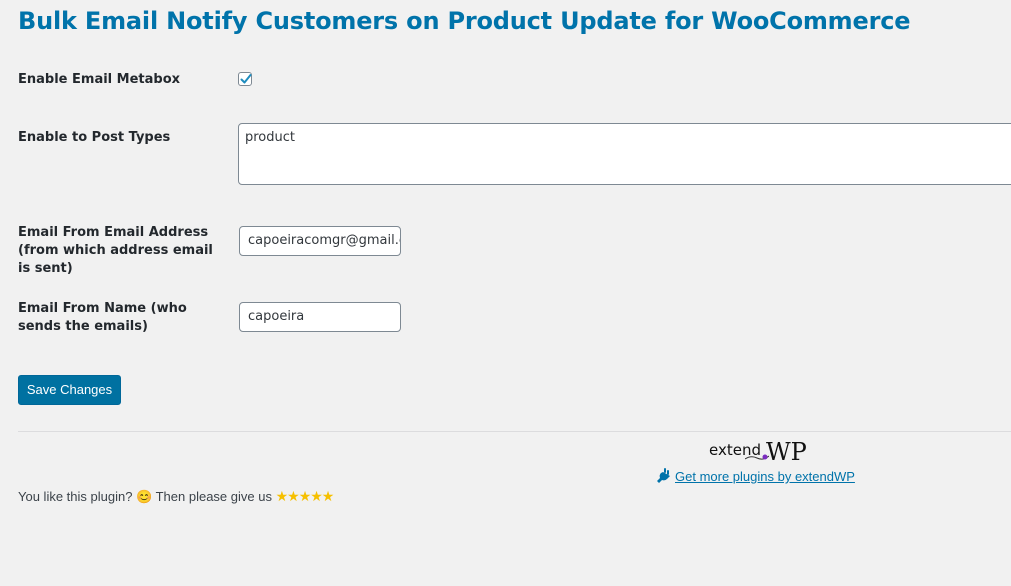  I want to click on get-more-plugins-link: Get more plugins by extendWP, so click(755, 476).